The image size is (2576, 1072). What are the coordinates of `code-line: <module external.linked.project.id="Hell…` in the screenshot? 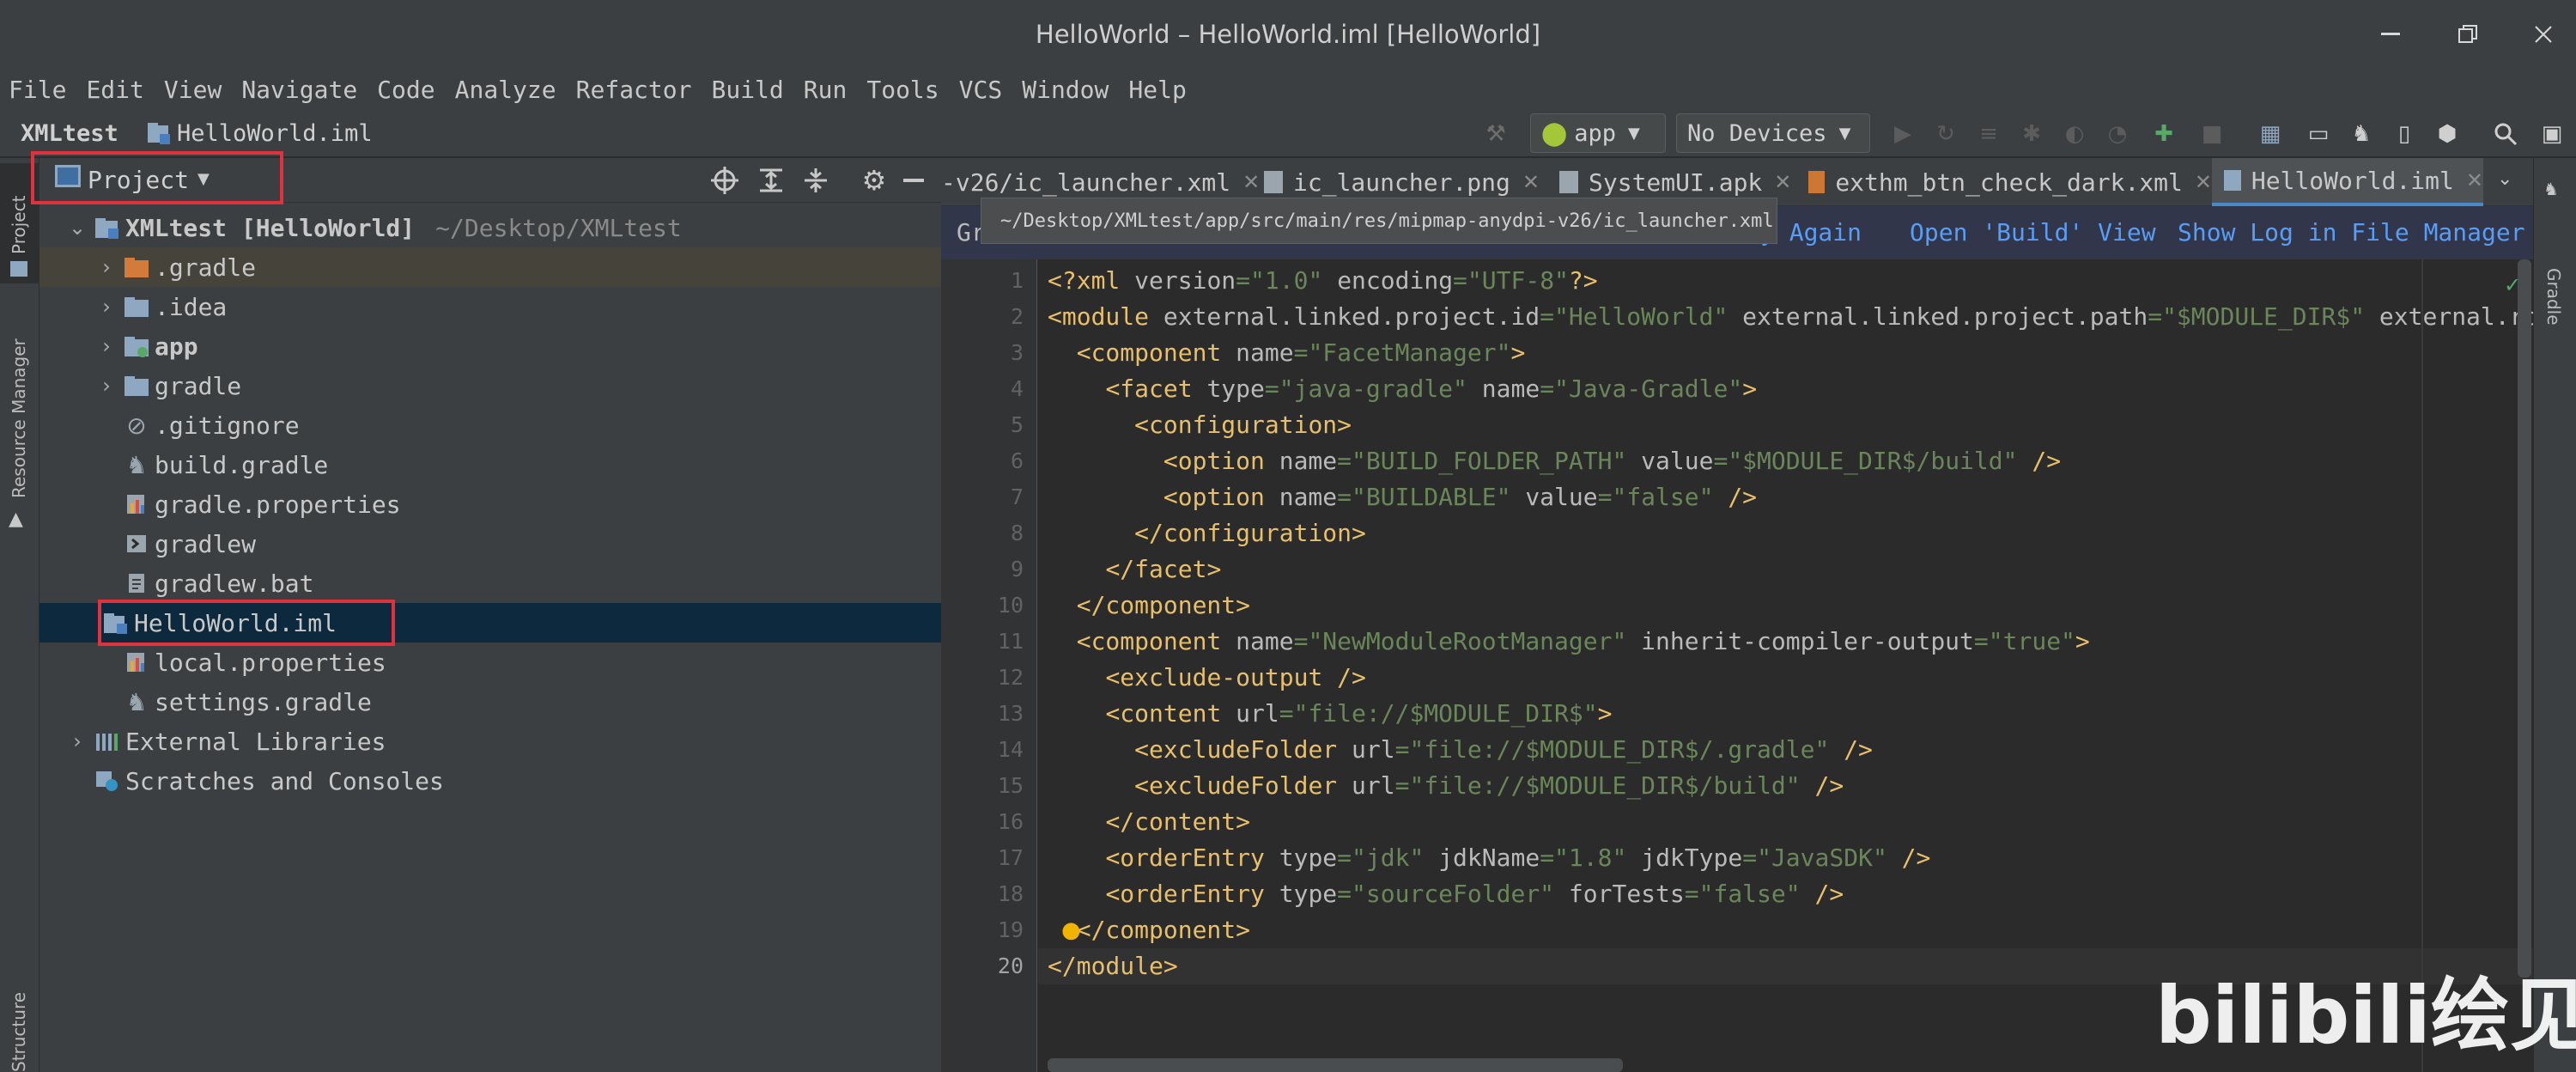 It's located at (1812, 317).